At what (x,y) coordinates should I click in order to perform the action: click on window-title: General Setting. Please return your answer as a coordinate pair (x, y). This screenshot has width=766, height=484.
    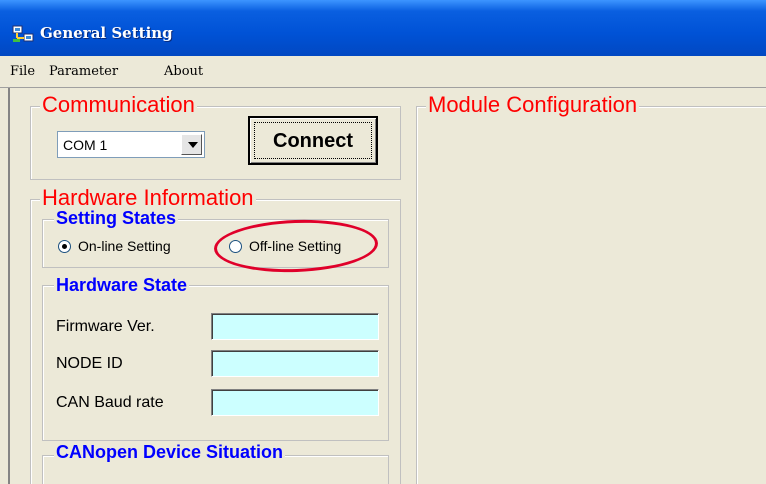
    Looking at the image, I should click on (106, 33).